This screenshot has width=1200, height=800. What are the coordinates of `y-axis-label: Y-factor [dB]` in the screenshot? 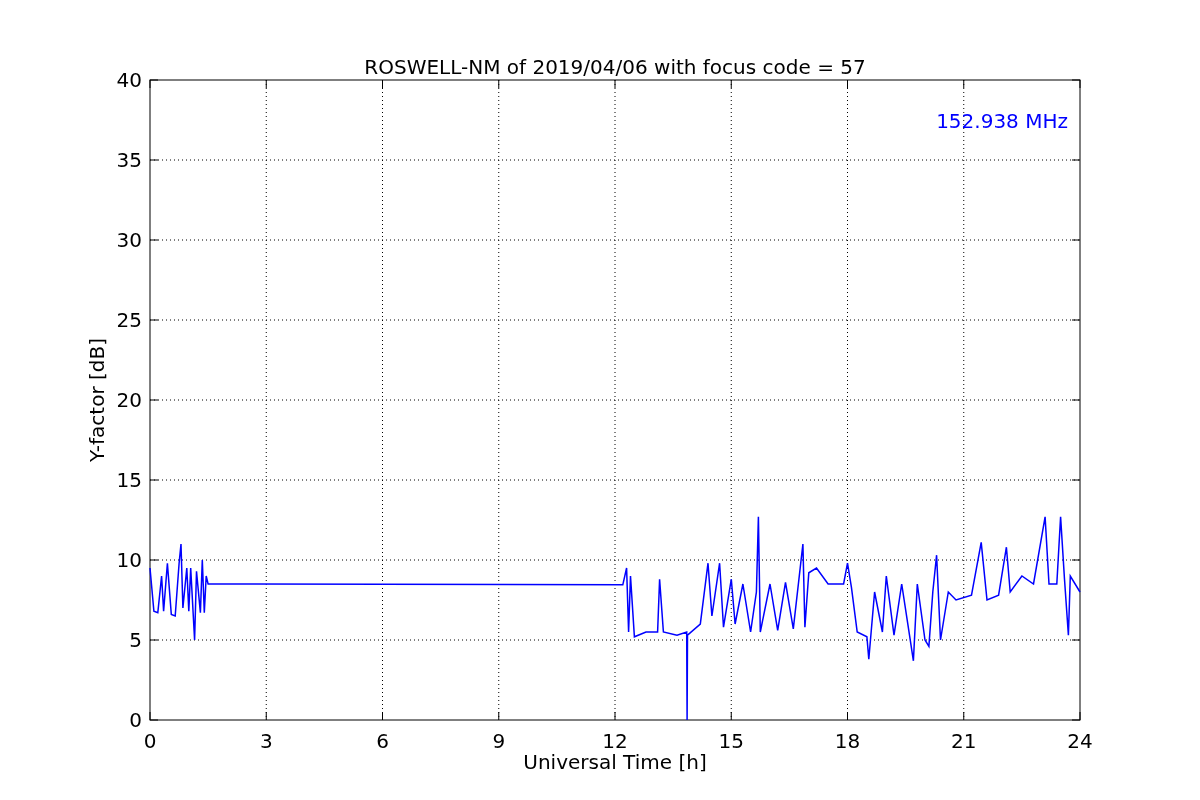 It's located at (97, 400).